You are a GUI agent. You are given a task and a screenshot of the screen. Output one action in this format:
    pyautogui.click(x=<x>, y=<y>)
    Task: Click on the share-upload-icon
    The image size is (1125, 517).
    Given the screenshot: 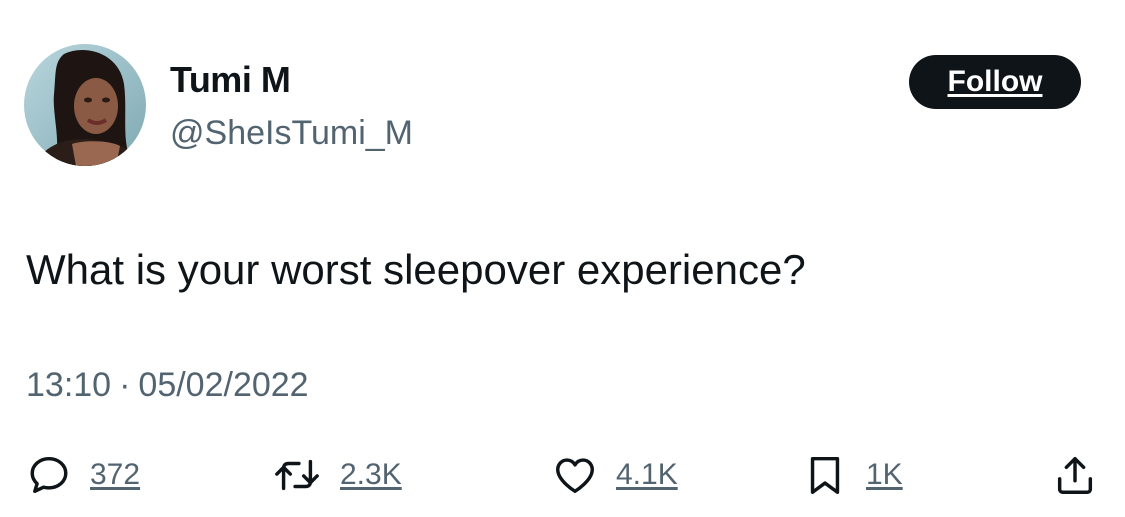 What is the action you would take?
    pyautogui.click(x=1075, y=475)
    